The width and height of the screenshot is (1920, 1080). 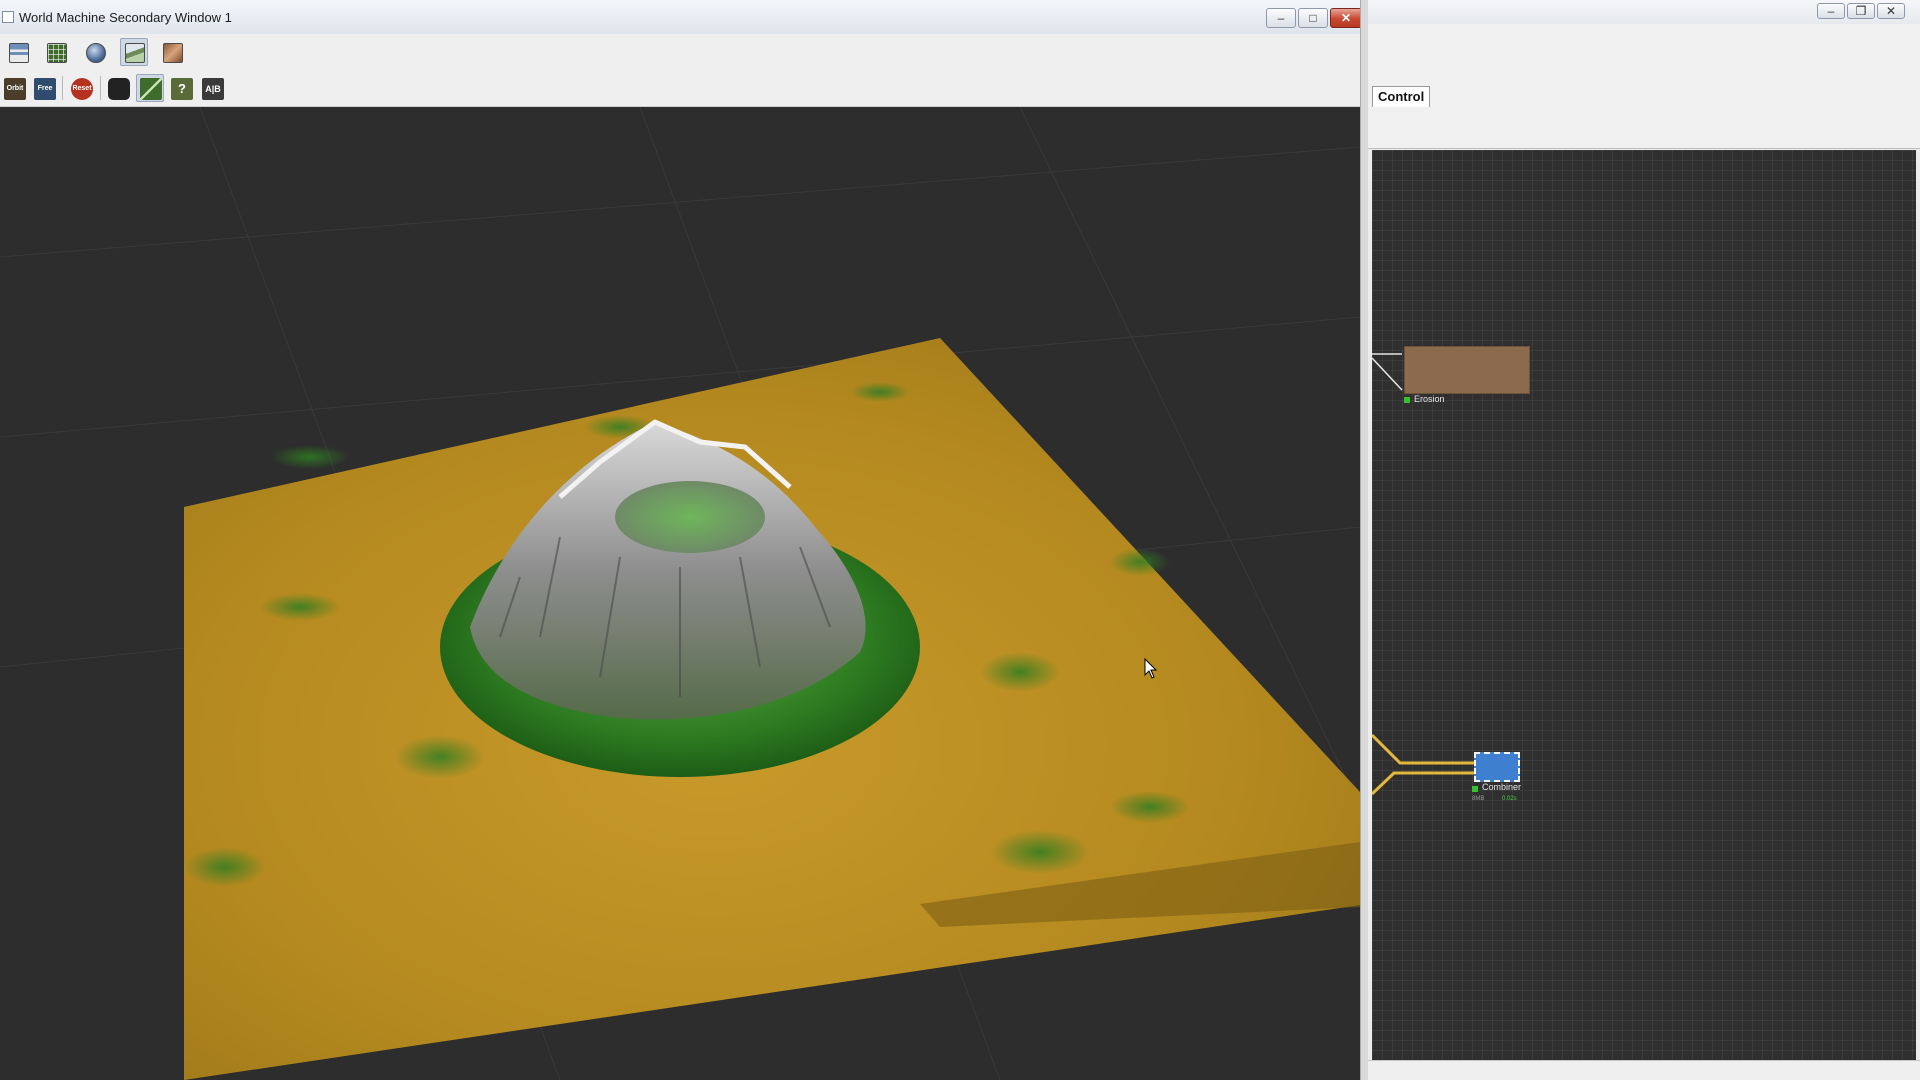 I want to click on wireframe-toggle-icon, so click(x=151, y=89).